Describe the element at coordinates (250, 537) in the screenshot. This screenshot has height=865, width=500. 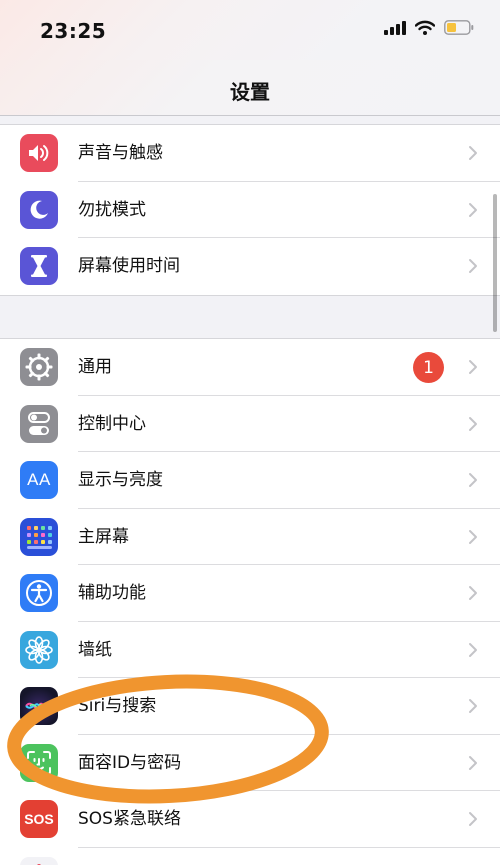
I see `settings-row-home-screen: 主屏幕` at that location.